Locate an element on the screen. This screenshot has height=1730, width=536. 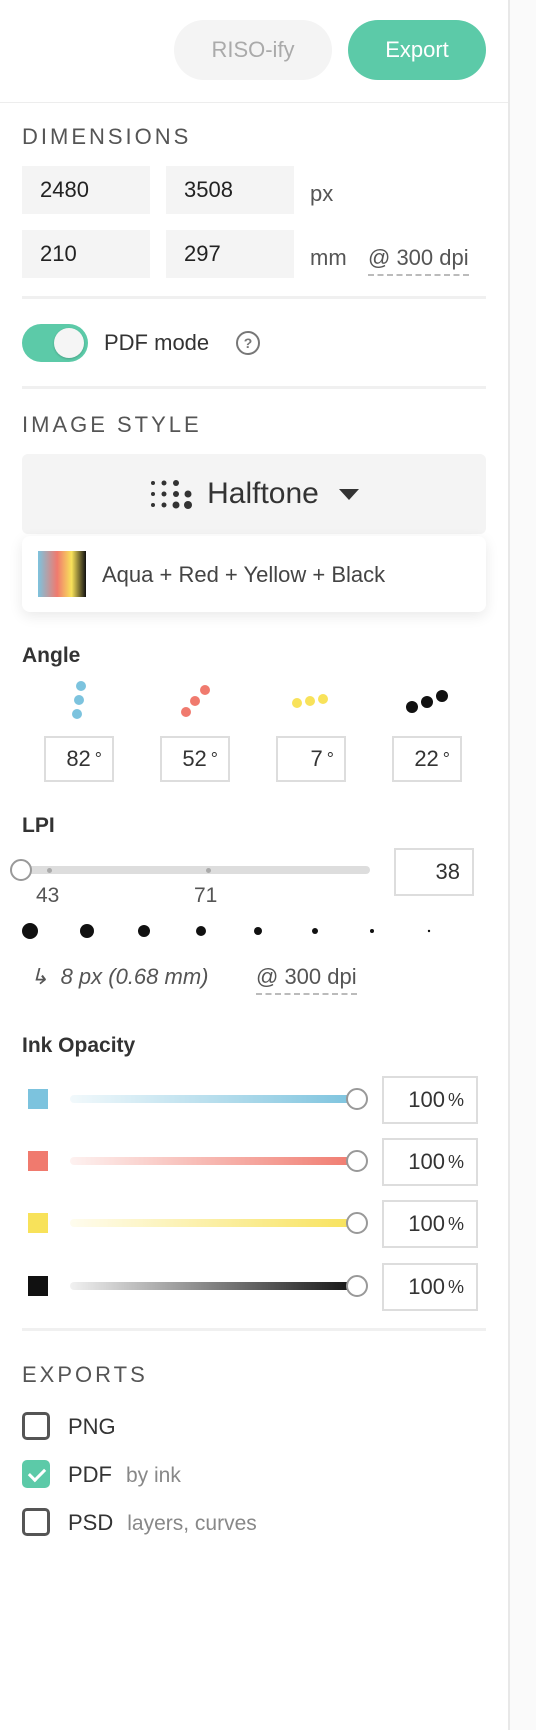
black-angle-icon is located at coordinates (427, 701).